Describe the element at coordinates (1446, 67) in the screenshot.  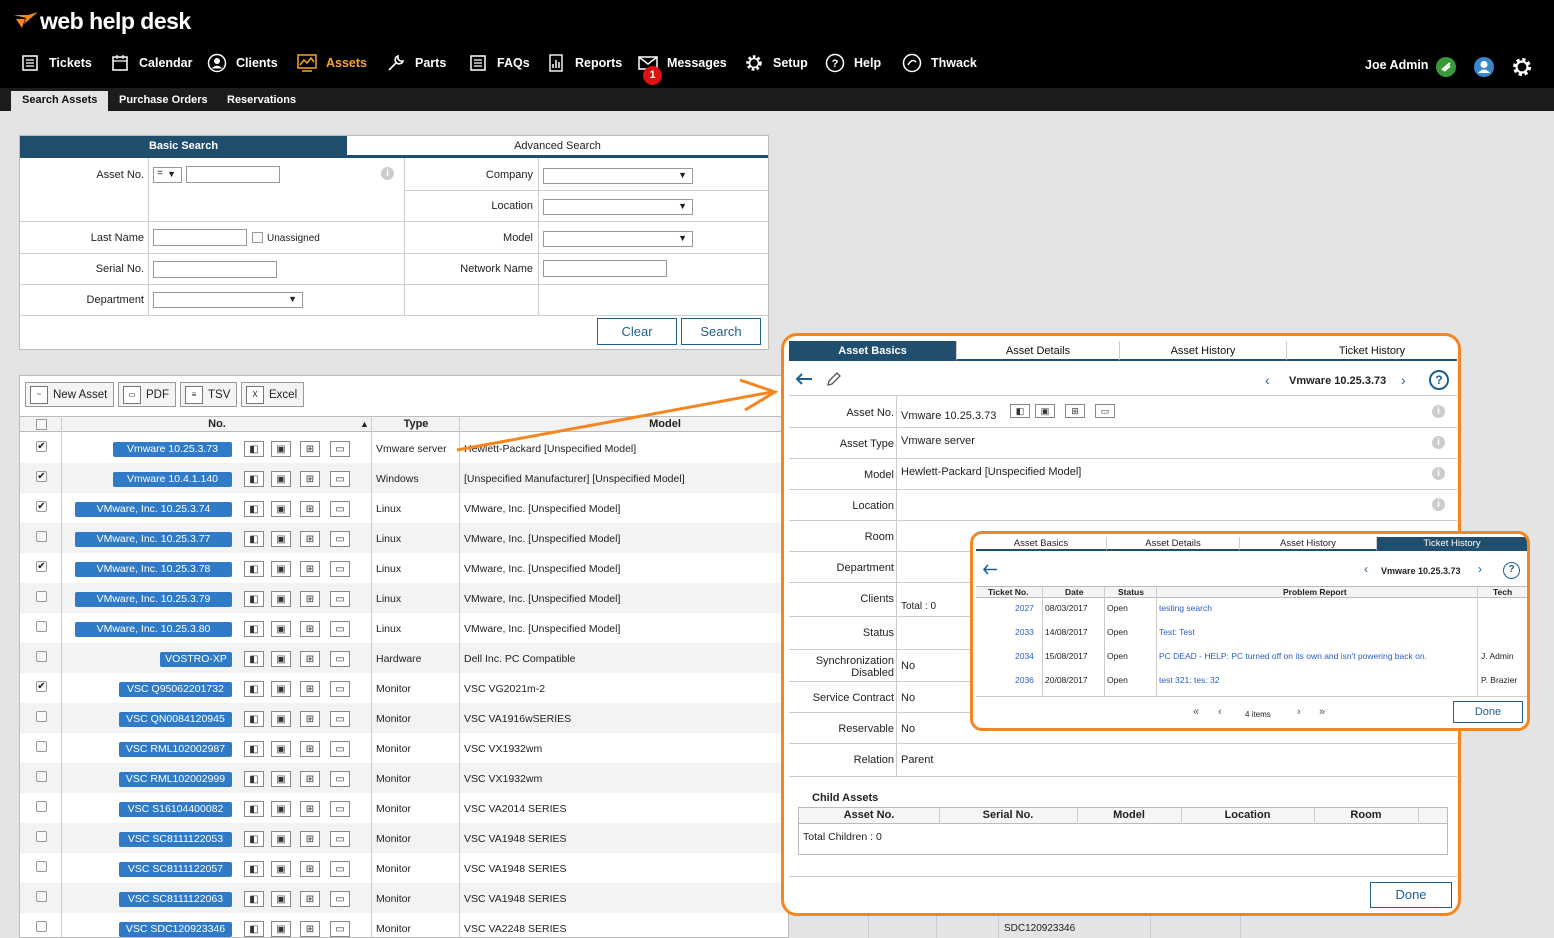
I see `status-icon` at that location.